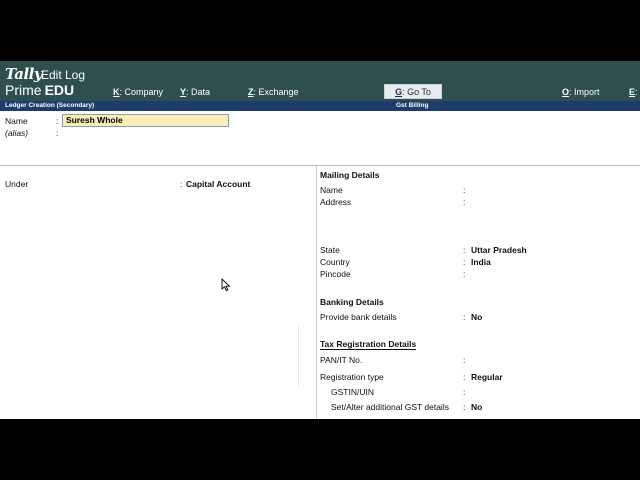  What do you see at coordinates (335, 262) in the screenshot?
I see `country-label: Country` at bounding box center [335, 262].